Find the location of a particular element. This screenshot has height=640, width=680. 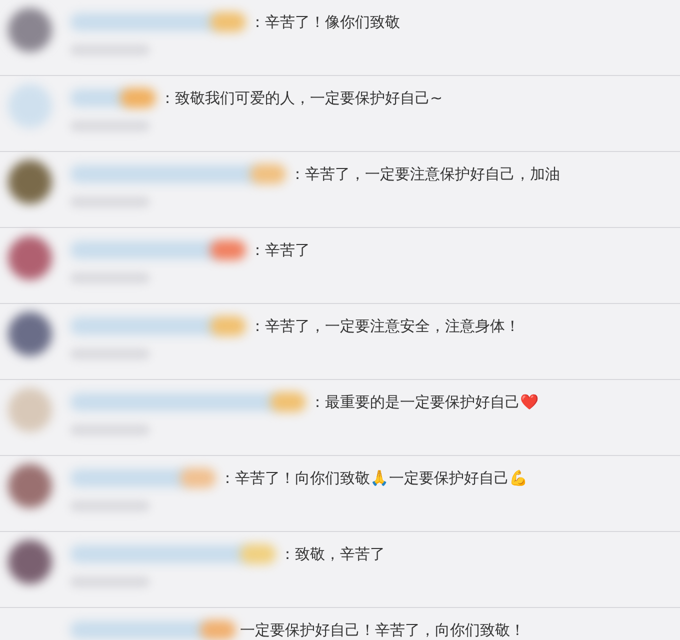

comment-text: ：致敬我们可爱的人，一定要保护好自己~ is located at coordinates (301, 98).